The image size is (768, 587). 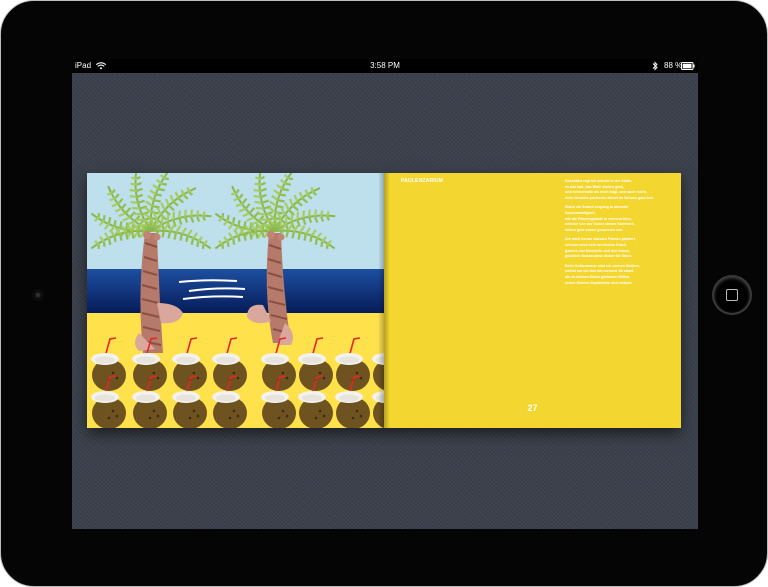 I want to click on home-button, so click(x=732, y=295).